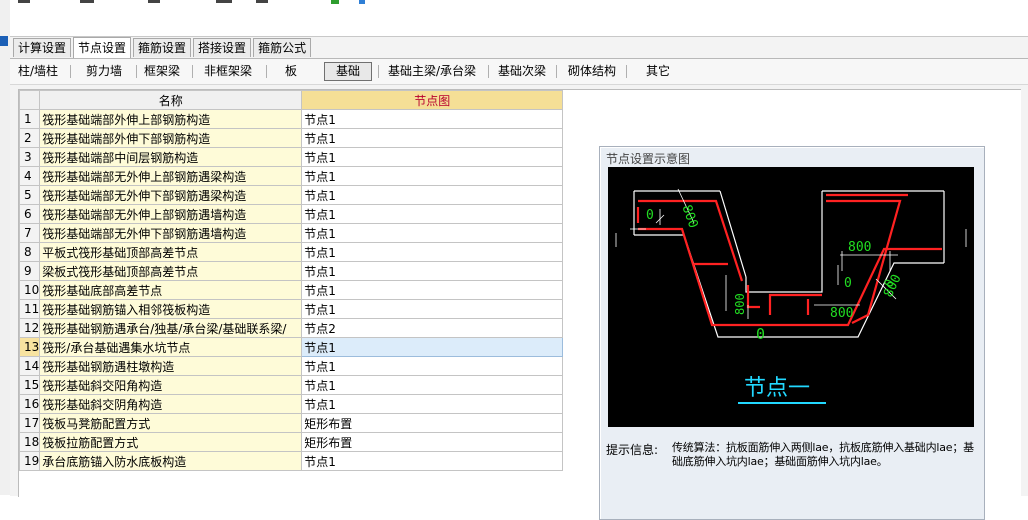 Image resolution: width=1028 pixels, height=520 pixels. I want to click on table-row: 4 筏形基础端部无外伸上部钢筋遇梁构造 节点1, so click(291, 176).